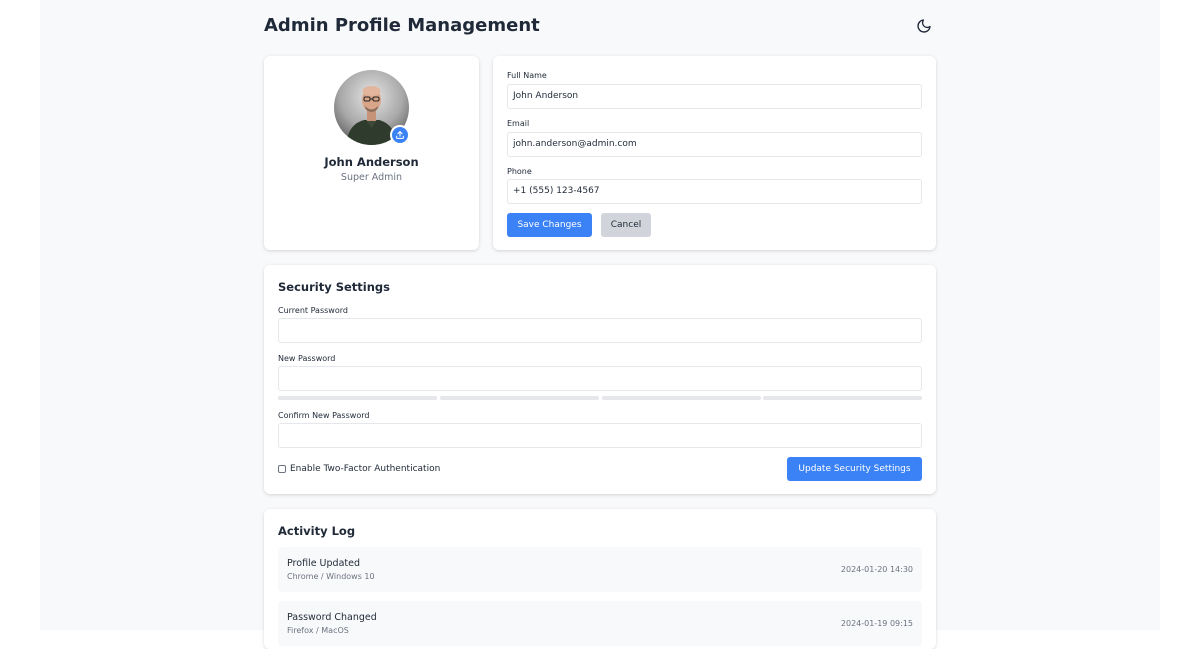 The height and width of the screenshot is (649, 1200). What do you see at coordinates (714, 191) in the screenshot?
I see `phone-input: +1 (555) 123-4567` at bounding box center [714, 191].